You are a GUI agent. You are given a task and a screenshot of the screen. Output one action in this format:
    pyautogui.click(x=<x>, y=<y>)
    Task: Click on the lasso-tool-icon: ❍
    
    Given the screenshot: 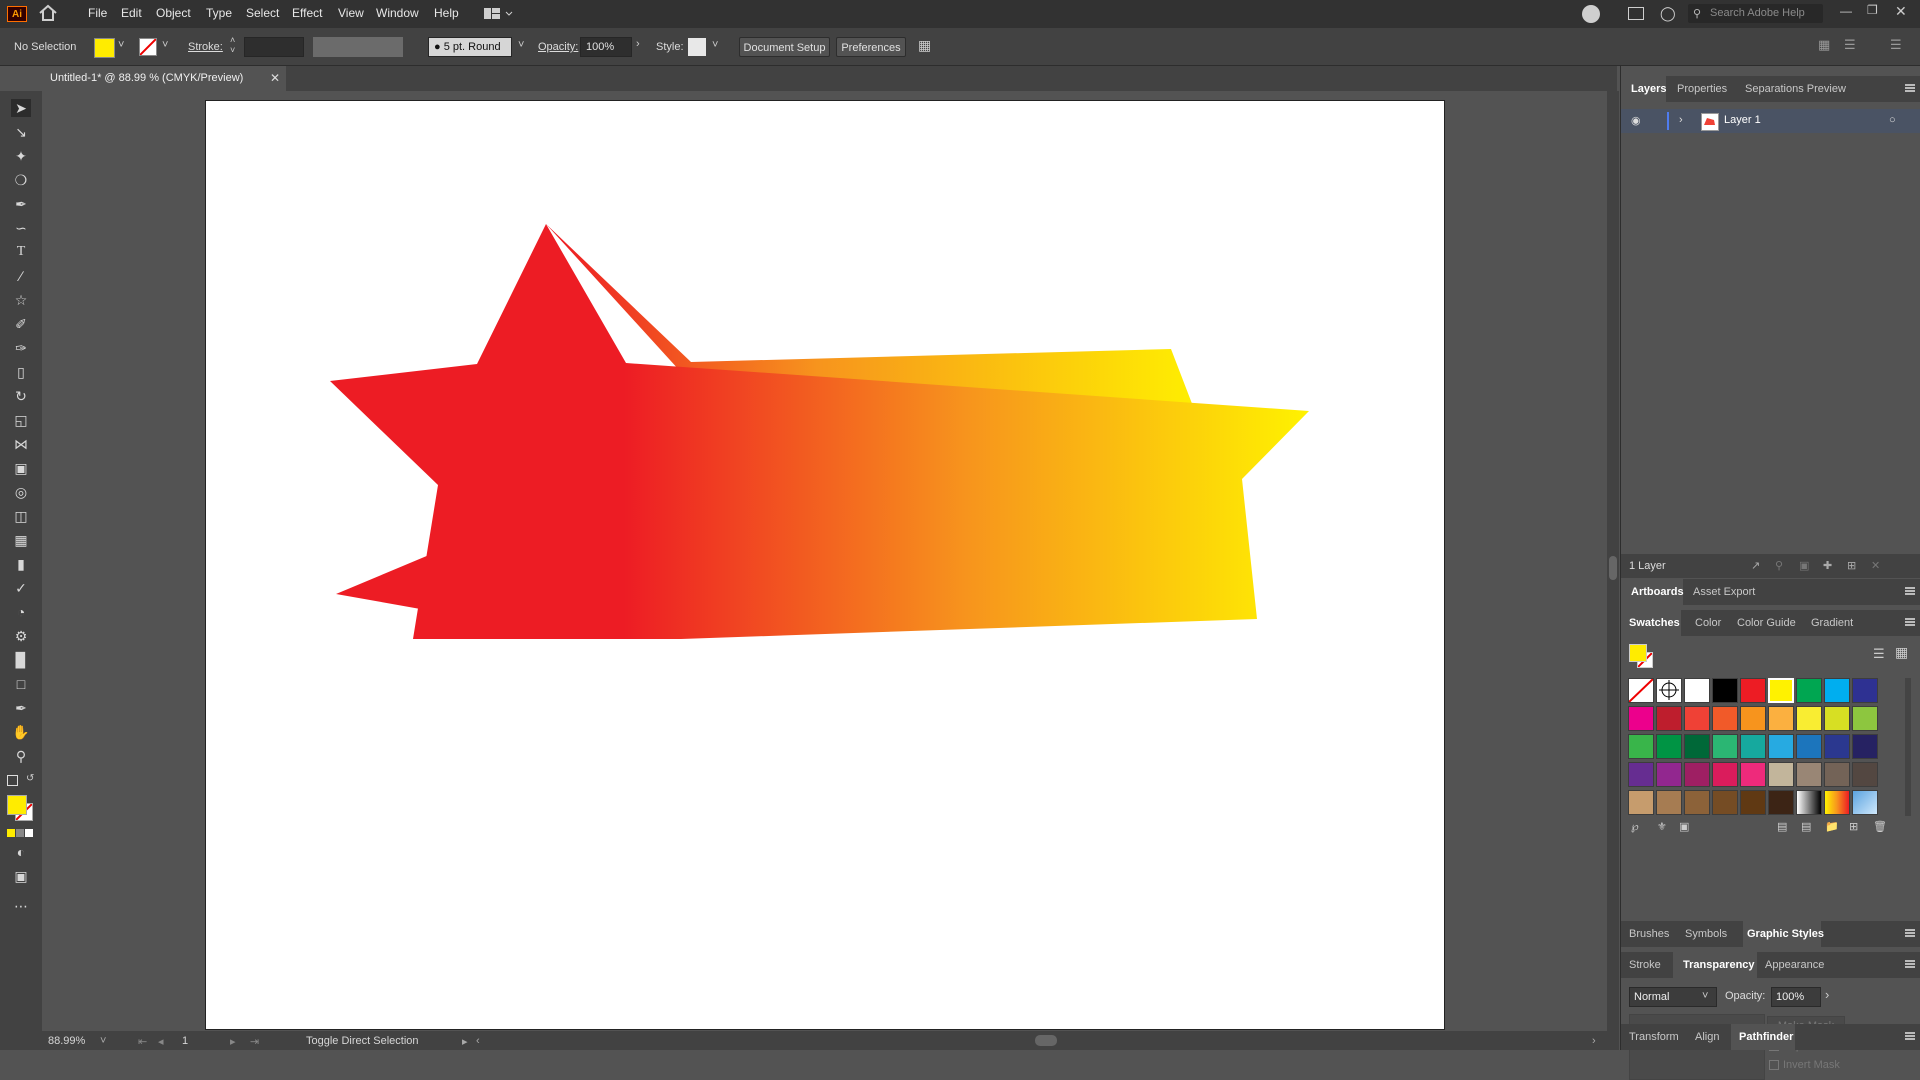 What is the action you would take?
    pyautogui.click(x=21, y=180)
    